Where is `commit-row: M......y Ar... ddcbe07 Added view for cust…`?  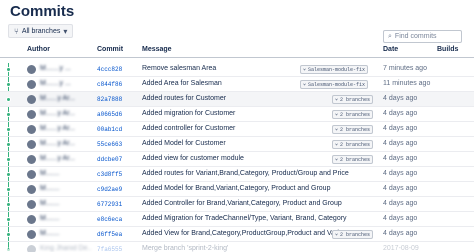
commit-row: M......y Ar... ddcbe07 Added view for cust… is located at coordinates (237, 159).